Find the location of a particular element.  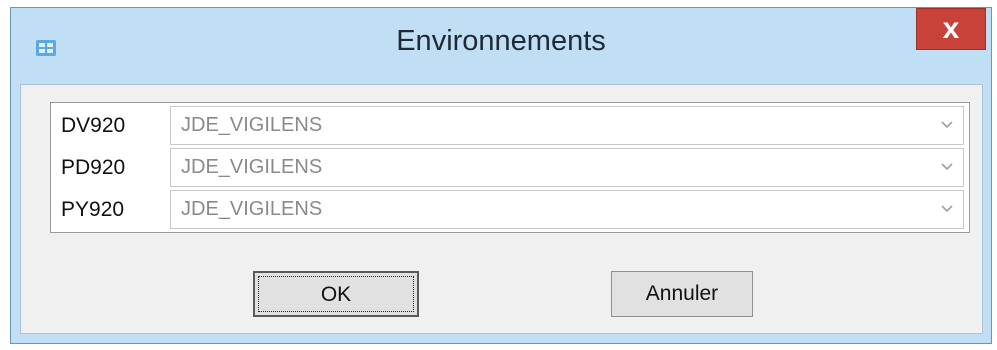

environment-row-dv920: DV920 JDE_VIGILENS is located at coordinates (510, 125).